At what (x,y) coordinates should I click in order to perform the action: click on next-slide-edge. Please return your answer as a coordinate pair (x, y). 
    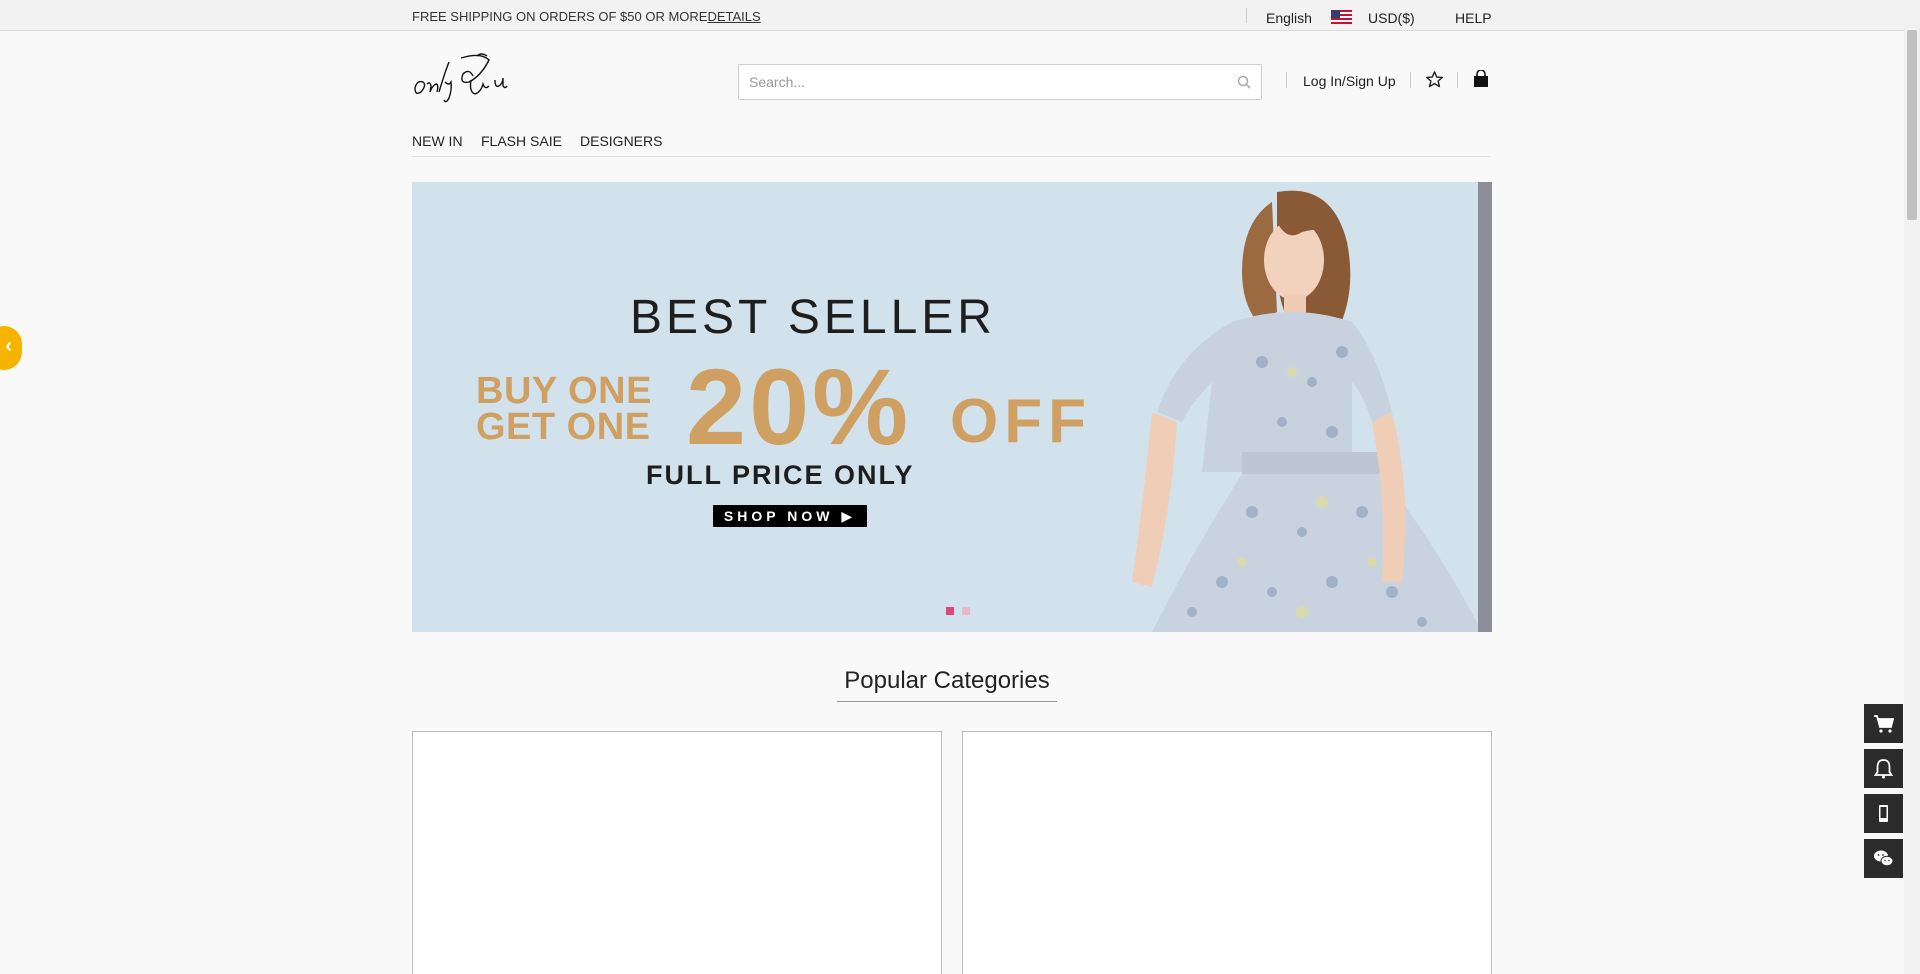
    Looking at the image, I should click on (1485, 407).